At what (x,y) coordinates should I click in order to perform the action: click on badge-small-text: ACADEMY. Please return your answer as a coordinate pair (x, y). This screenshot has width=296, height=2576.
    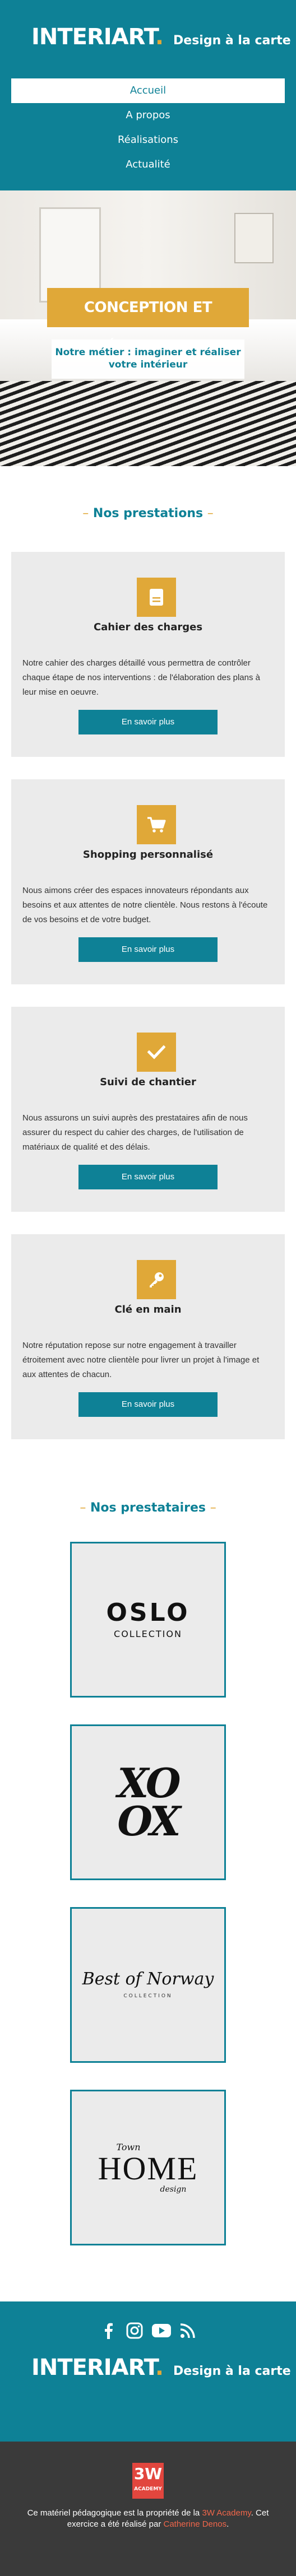
    Looking at the image, I should click on (148, 2489).